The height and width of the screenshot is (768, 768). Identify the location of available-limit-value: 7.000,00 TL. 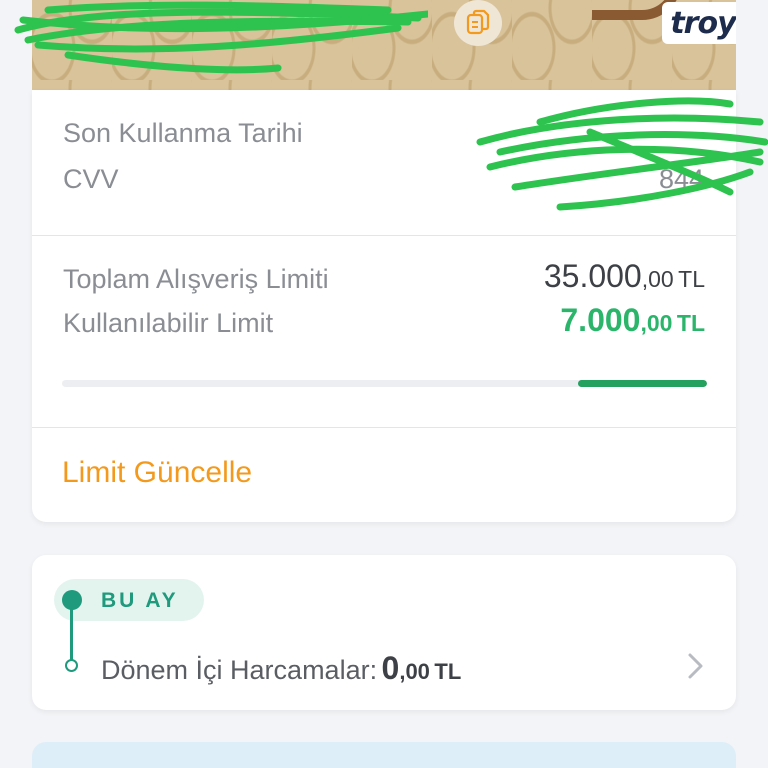
(632, 320).